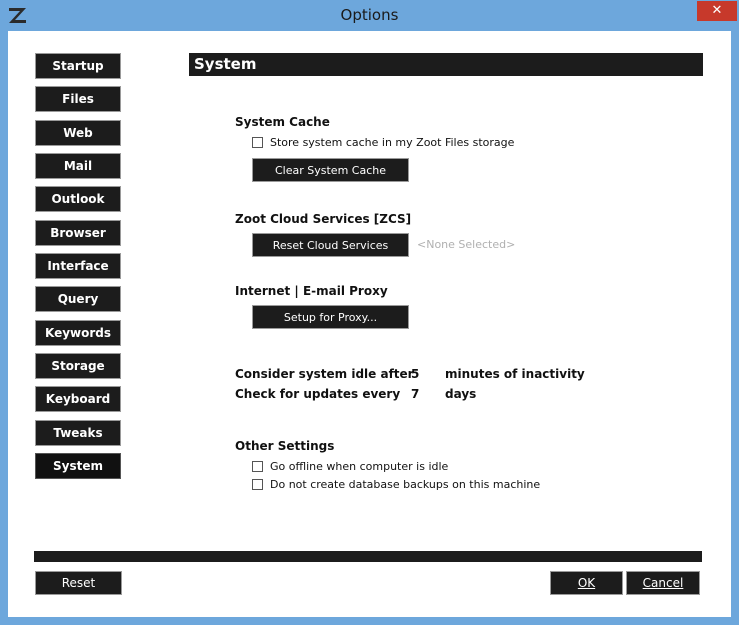 The width and height of the screenshot is (739, 625). Describe the element at coordinates (257, 142) in the screenshot. I see `store-cache-checkbox` at that location.